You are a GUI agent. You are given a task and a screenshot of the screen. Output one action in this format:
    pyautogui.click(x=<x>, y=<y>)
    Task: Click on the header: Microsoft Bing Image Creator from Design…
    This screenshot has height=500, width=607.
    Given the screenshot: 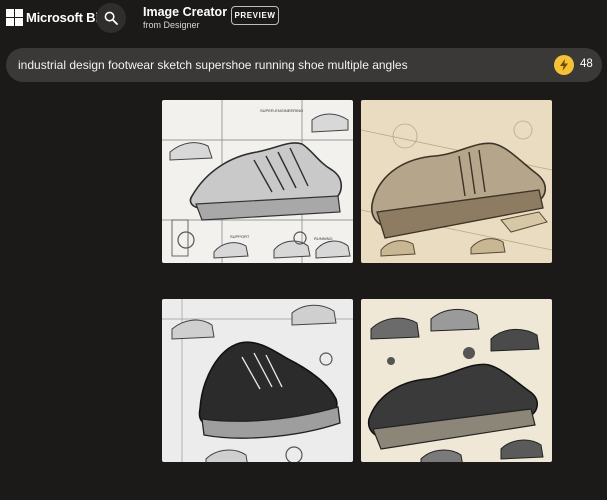 What is the action you would take?
    pyautogui.click(x=303, y=20)
    